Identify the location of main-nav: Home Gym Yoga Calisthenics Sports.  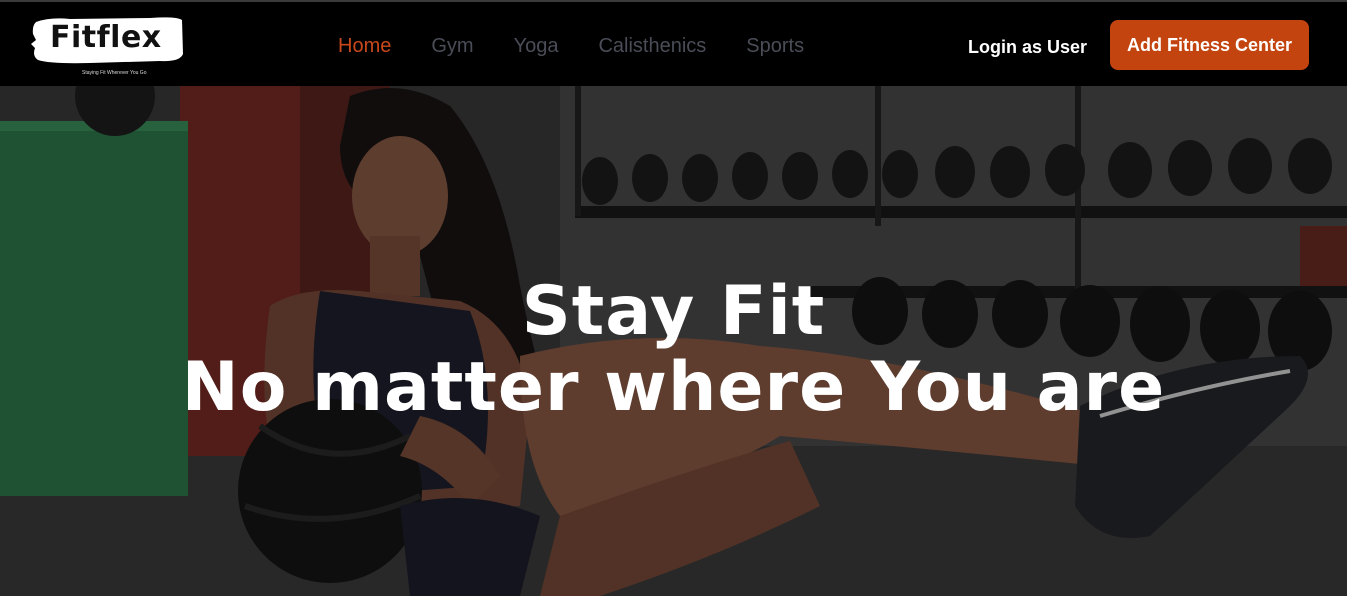
(591, 46).